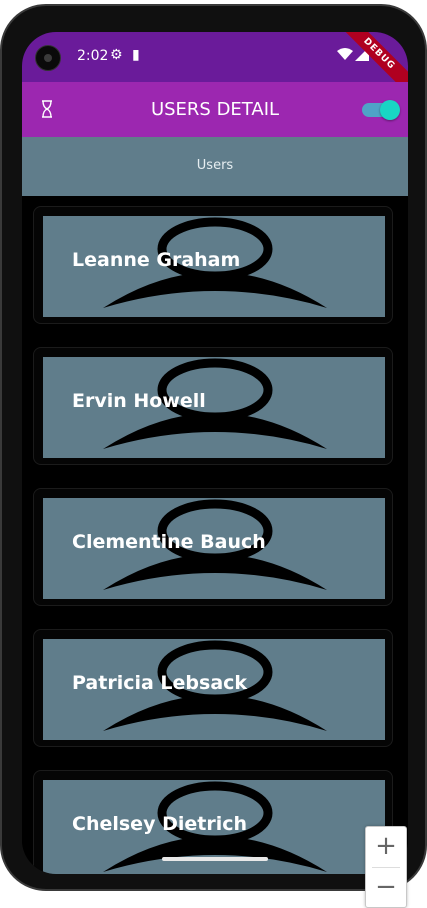 The image size is (427, 908). I want to click on sd-card-icon: ▮, so click(136, 55).